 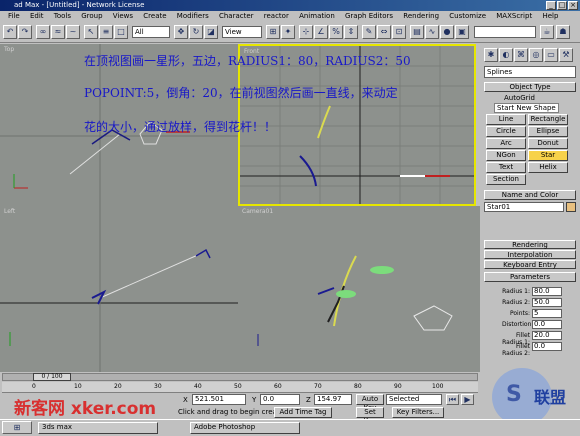 What do you see at coordinates (414, 399) in the screenshot?
I see `key-mode-dropdown: Selected` at bounding box center [414, 399].